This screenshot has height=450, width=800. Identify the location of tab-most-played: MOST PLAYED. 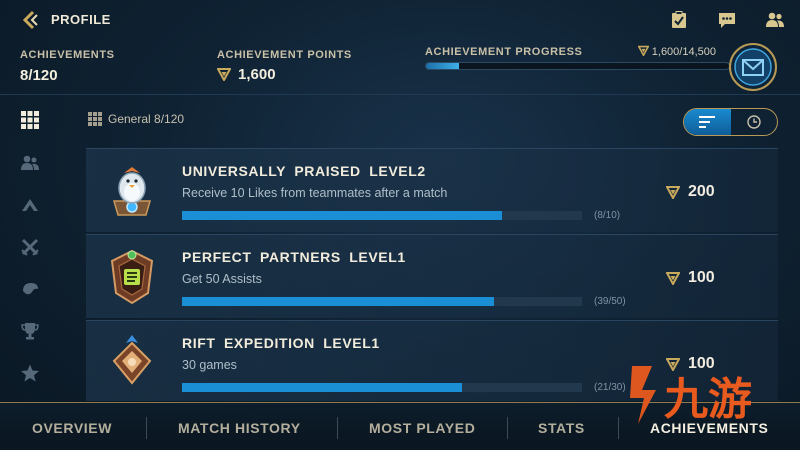
(422, 428).